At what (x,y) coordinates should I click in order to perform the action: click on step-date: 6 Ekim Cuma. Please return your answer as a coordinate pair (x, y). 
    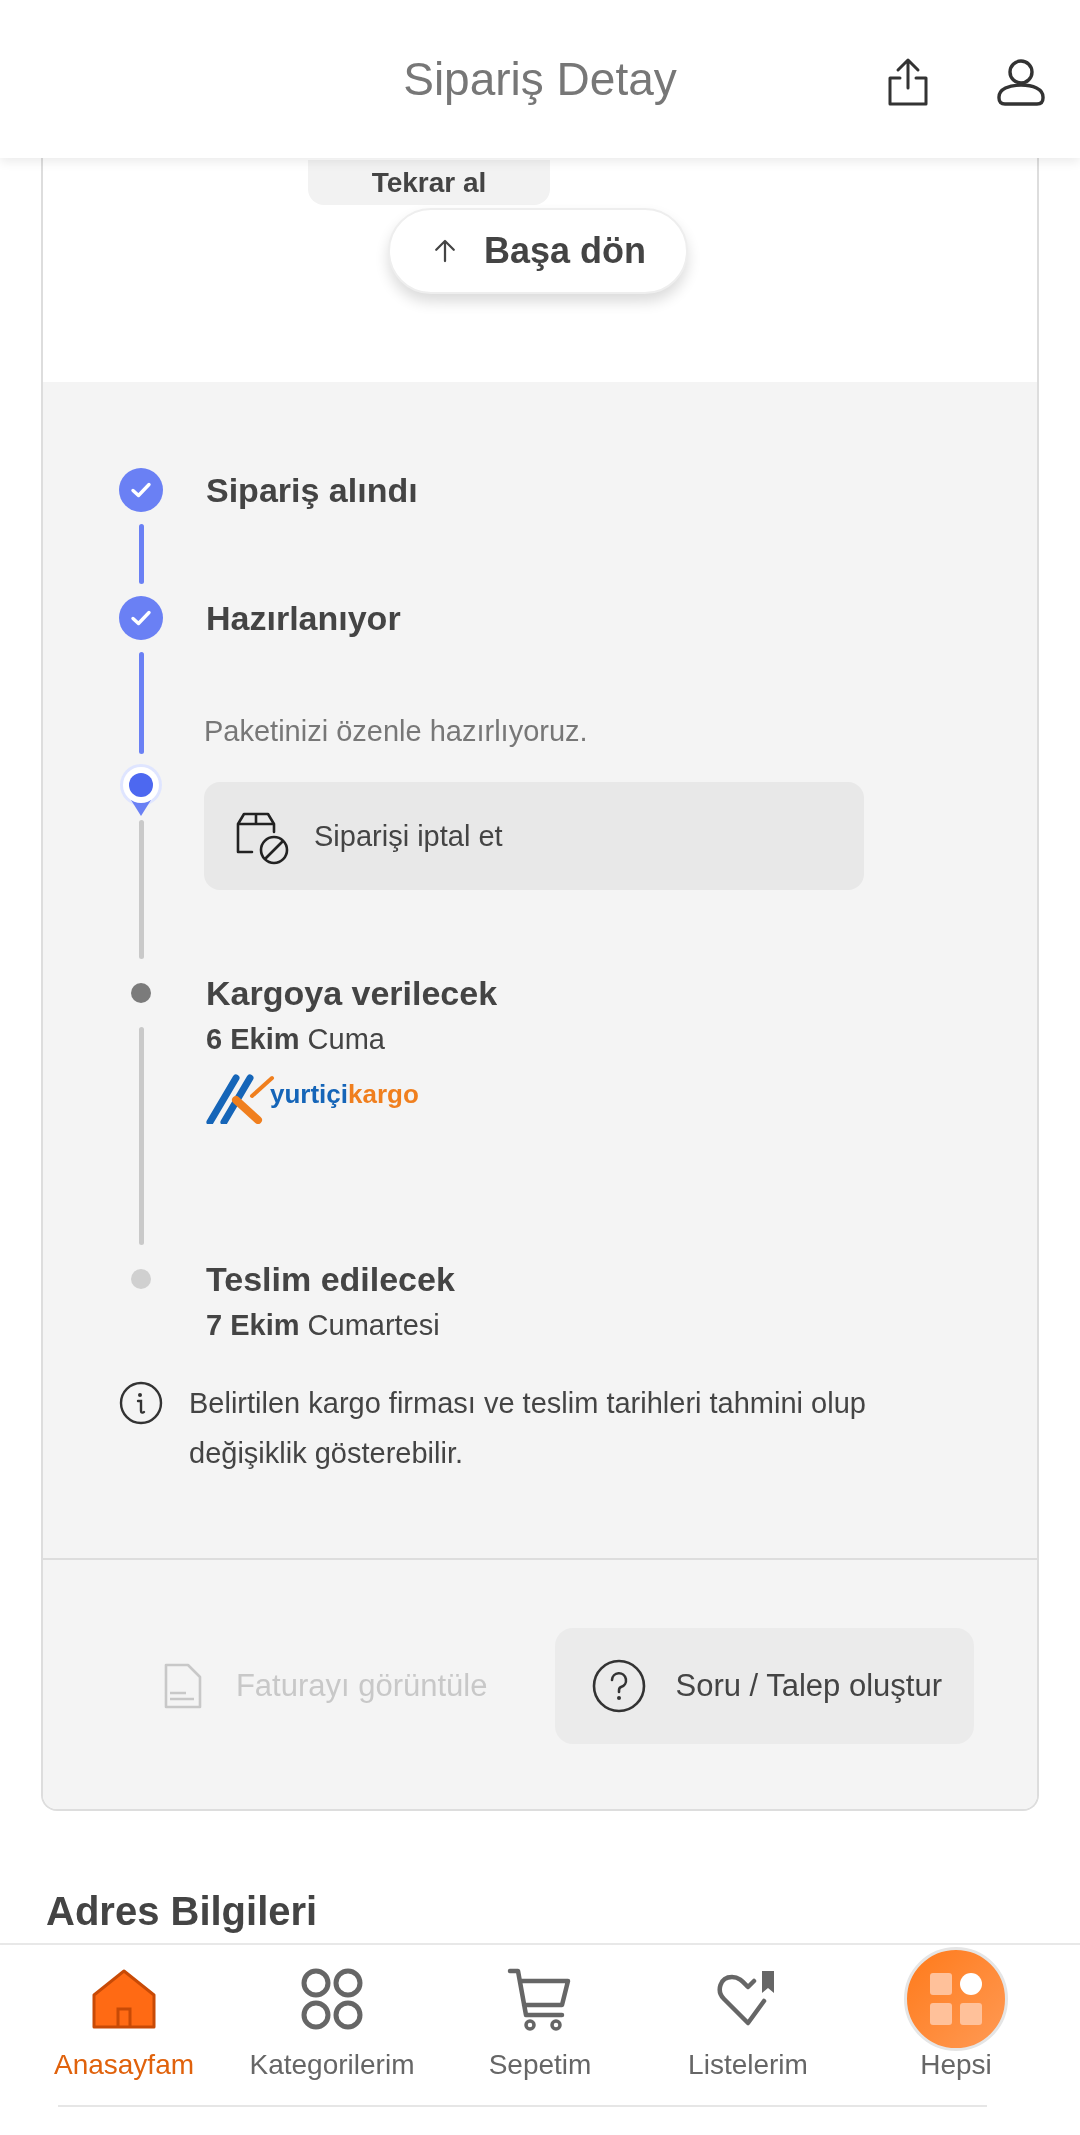
    Looking at the image, I should click on (296, 1039).